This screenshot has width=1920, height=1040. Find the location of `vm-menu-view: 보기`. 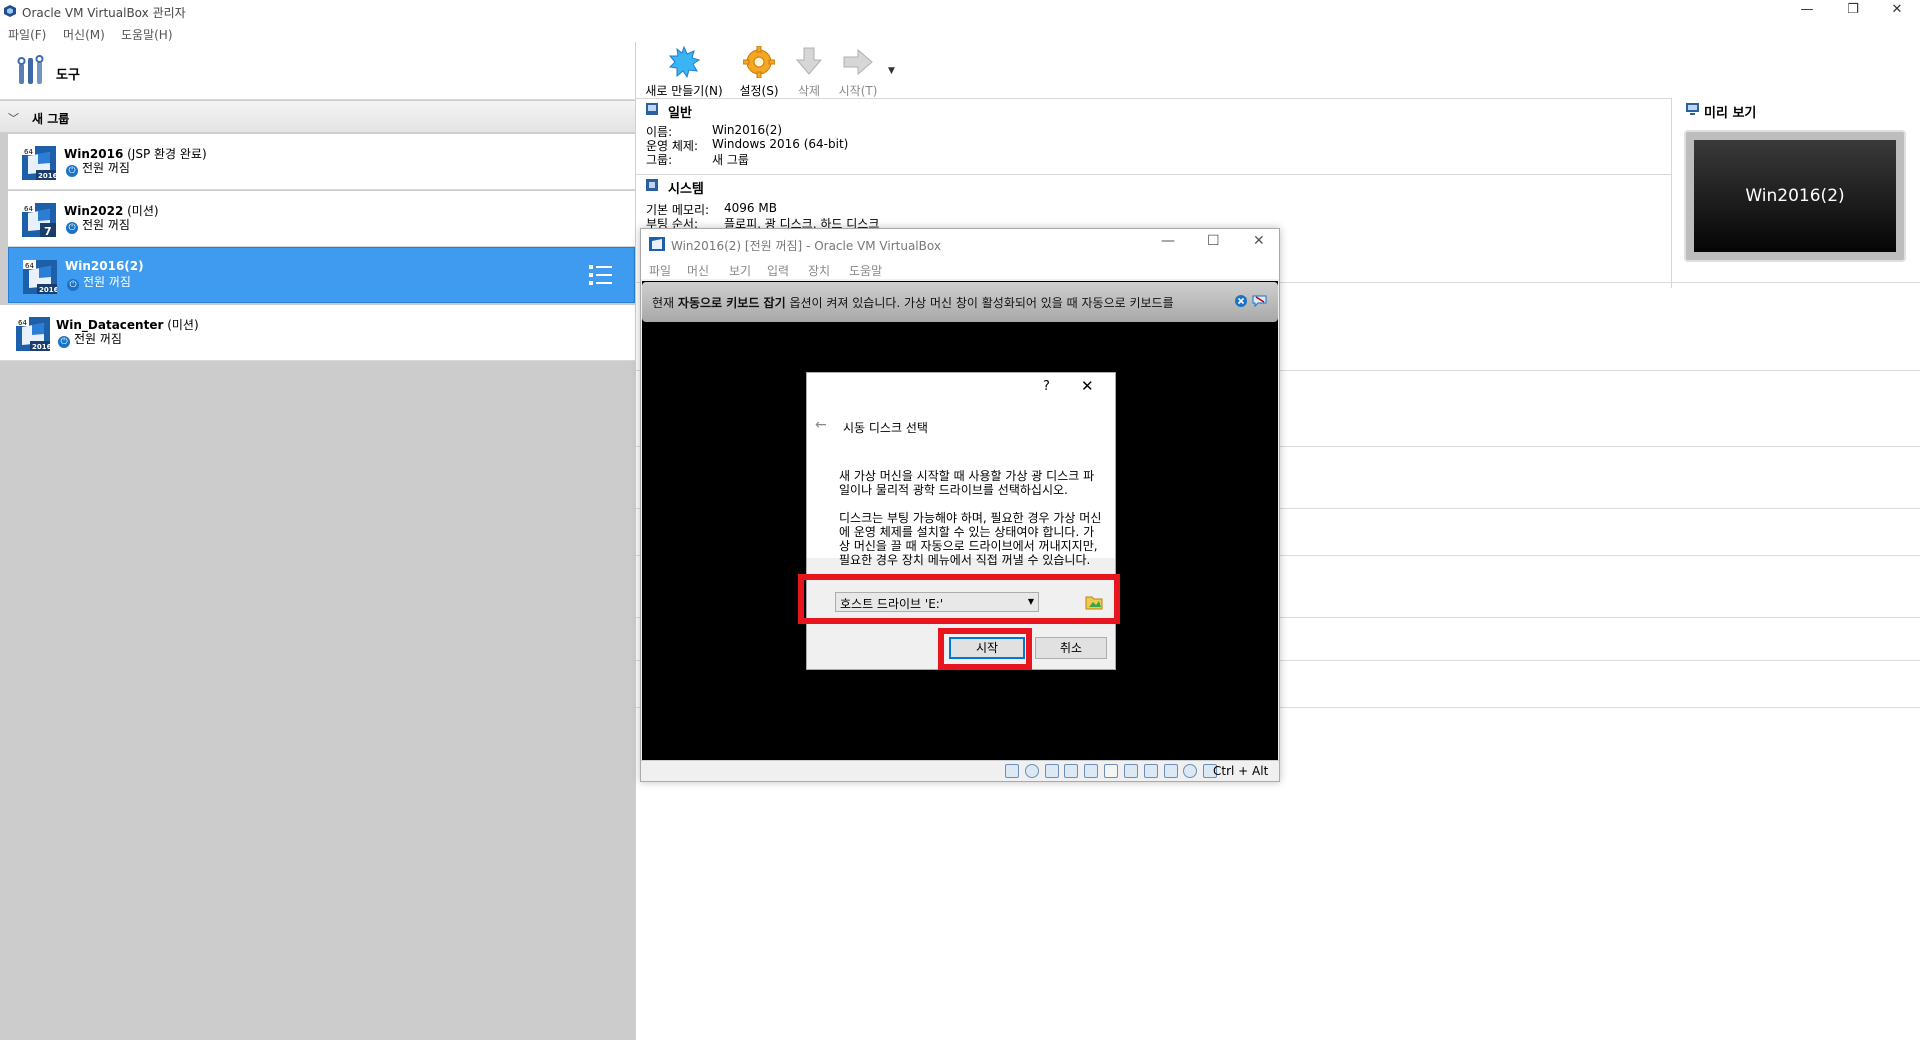

vm-menu-view: 보기 is located at coordinates (740, 270).